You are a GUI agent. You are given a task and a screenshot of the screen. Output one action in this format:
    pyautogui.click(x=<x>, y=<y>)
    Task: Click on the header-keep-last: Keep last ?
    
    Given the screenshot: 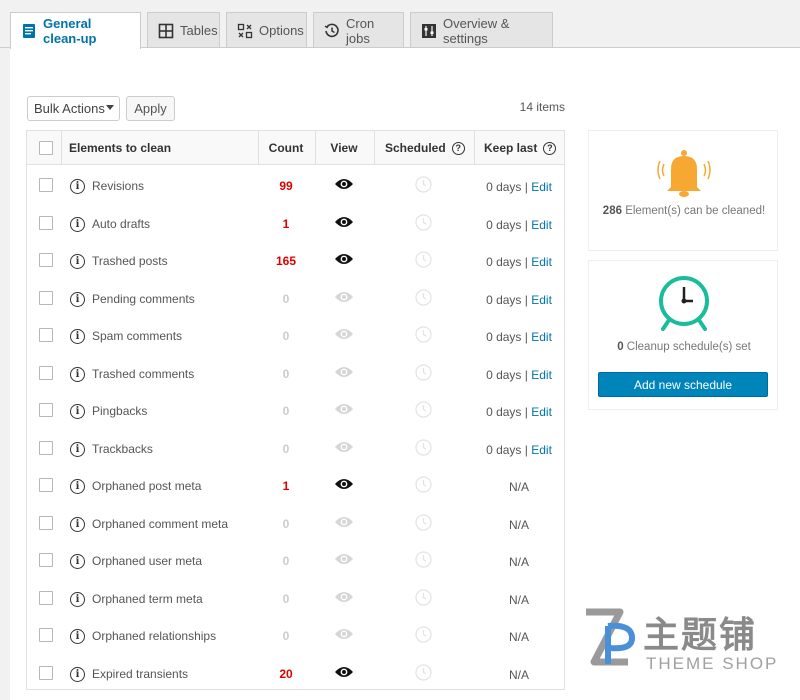 What is the action you would take?
    pyautogui.click(x=520, y=148)
    